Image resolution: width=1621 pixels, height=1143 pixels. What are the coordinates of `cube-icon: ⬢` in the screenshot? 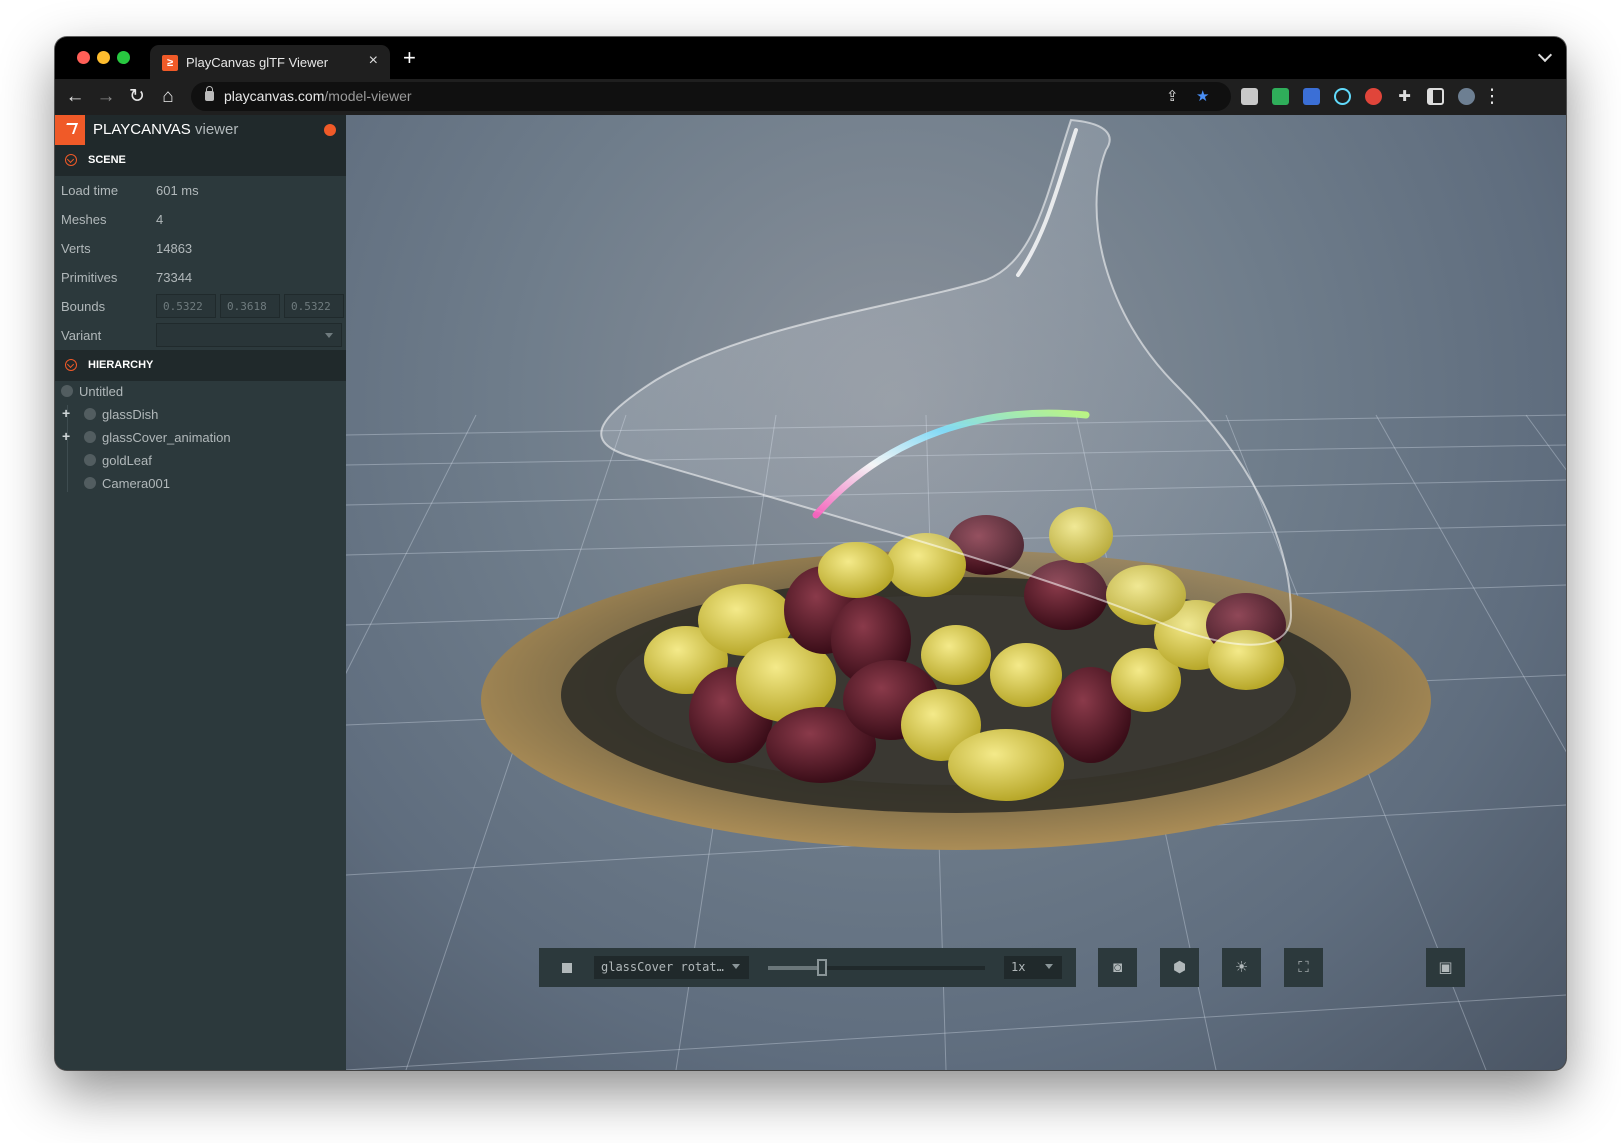 It's located at (1179, 967).